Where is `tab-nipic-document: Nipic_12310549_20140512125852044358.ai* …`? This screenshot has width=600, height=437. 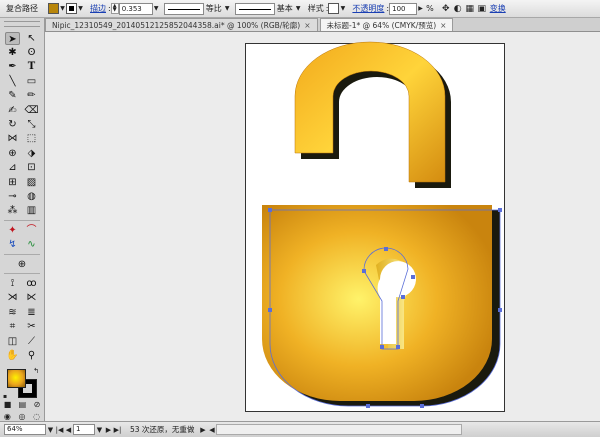 tab-nipic-document: Nipic_12310549_20140512125852044358.ai* … is located at coordinates (181, 24).